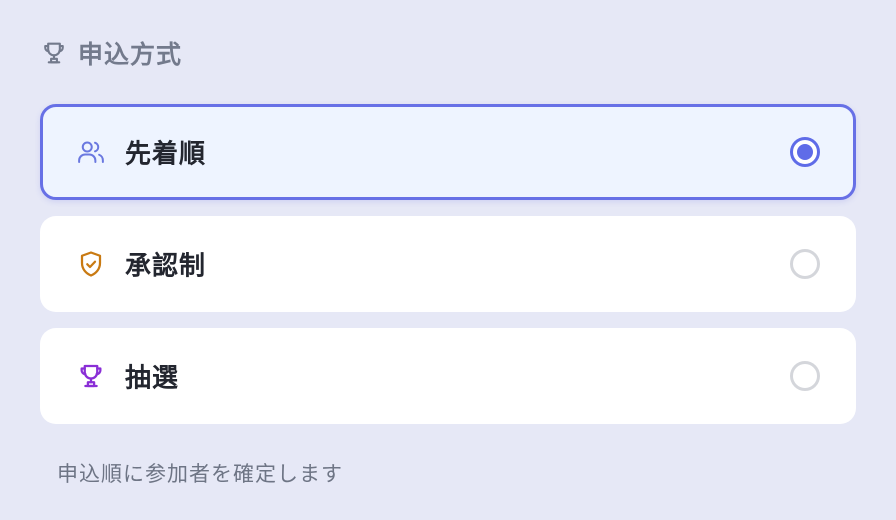 This screenshot has width=896, height=520. Describe the element at coordinates (200, 474) in the screenshot. I see `helper-text: 申込順に参加者を確定します` at that location.